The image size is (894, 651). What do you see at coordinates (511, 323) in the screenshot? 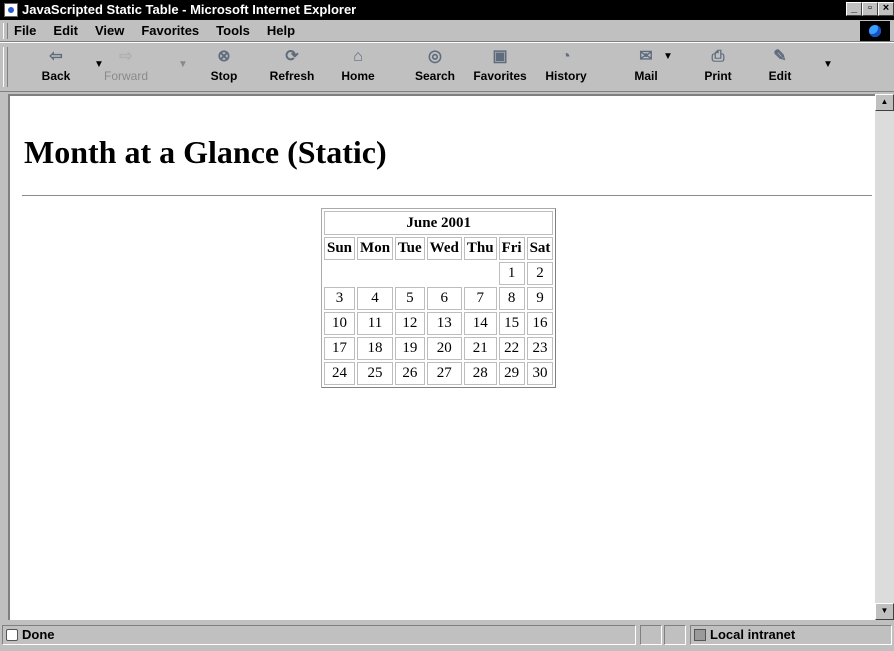
I see `calendar-day-cell: 15` at bounding box center [511, 323].